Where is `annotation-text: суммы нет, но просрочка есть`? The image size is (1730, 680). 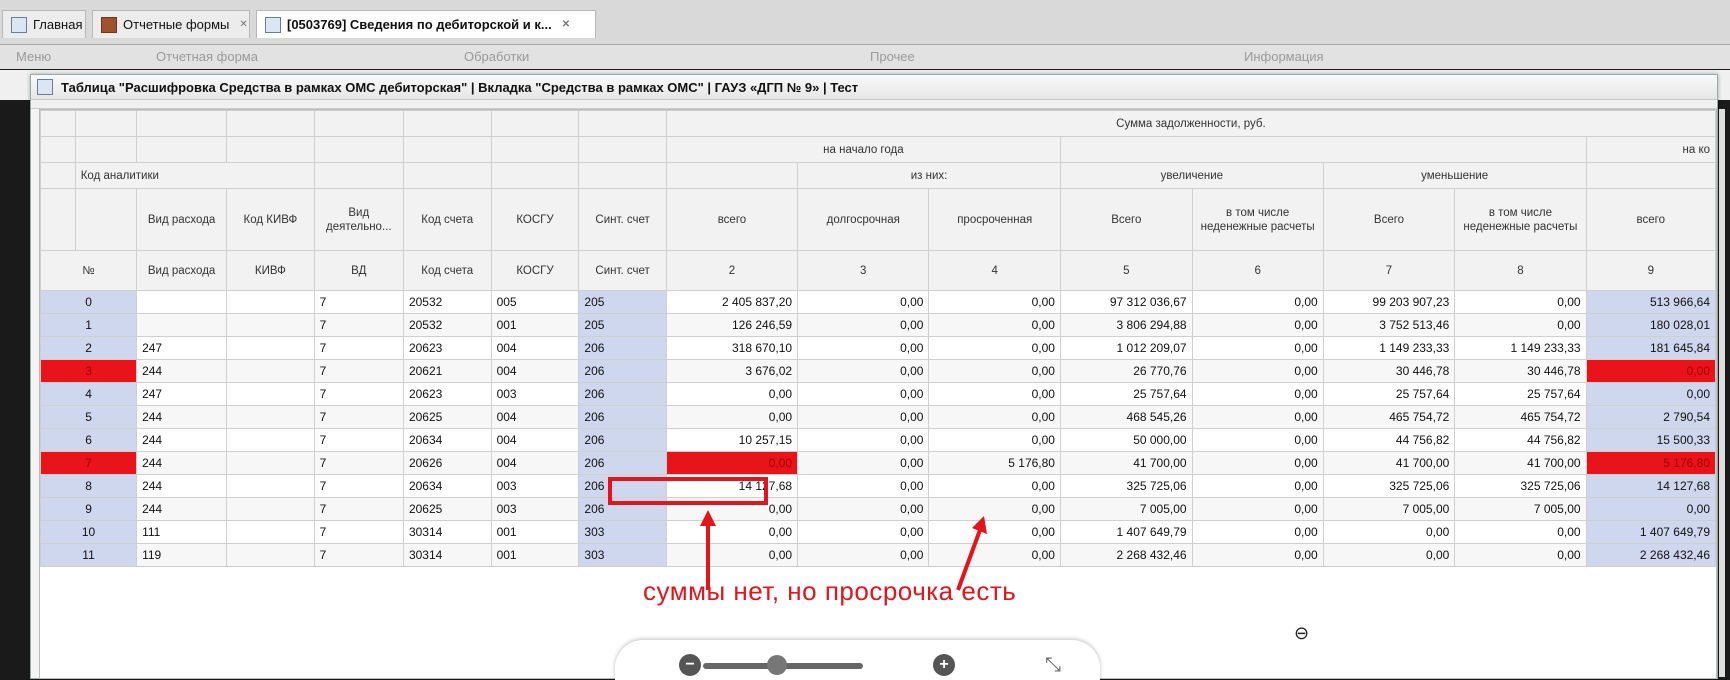
annotation-text: суммы нет, но просрочка есть is located at coordinates (830, 591).